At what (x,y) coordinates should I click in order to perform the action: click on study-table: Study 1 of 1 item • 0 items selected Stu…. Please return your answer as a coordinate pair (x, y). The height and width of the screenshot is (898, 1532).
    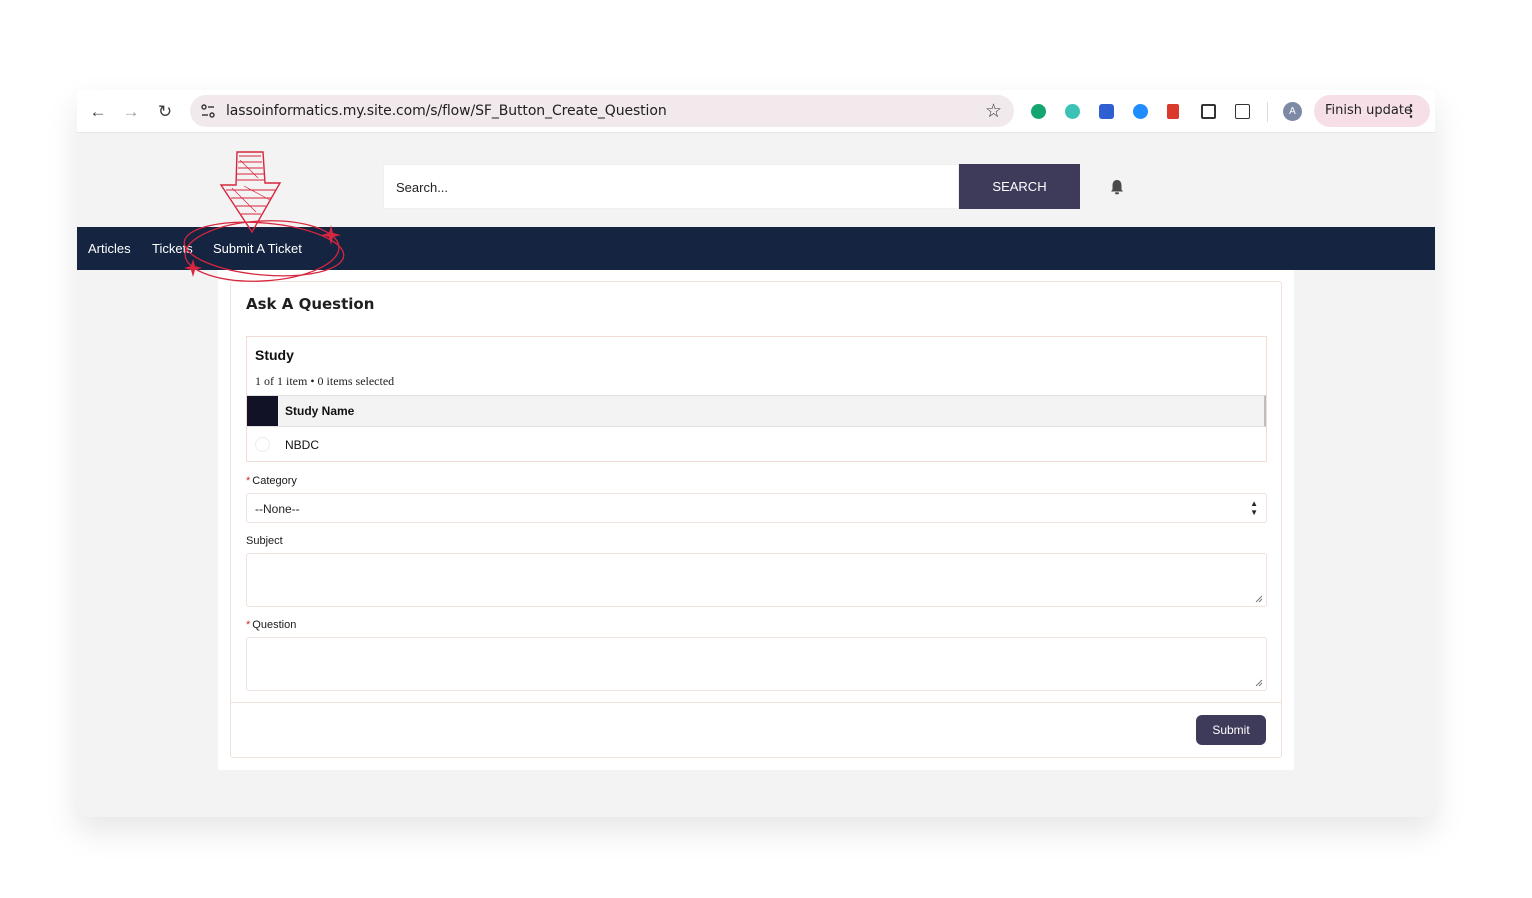
    Looking at the image, I should click on (756, 399).